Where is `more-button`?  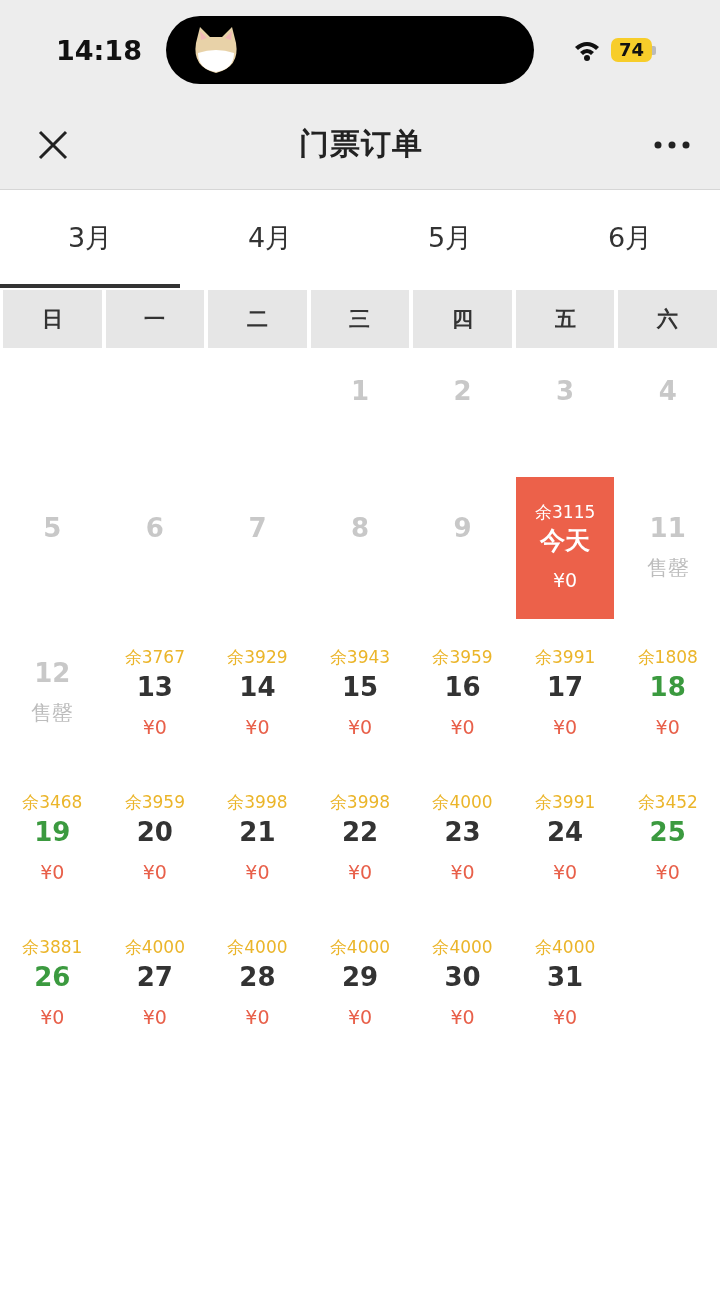
more-button is located at coordinates (672, 144).